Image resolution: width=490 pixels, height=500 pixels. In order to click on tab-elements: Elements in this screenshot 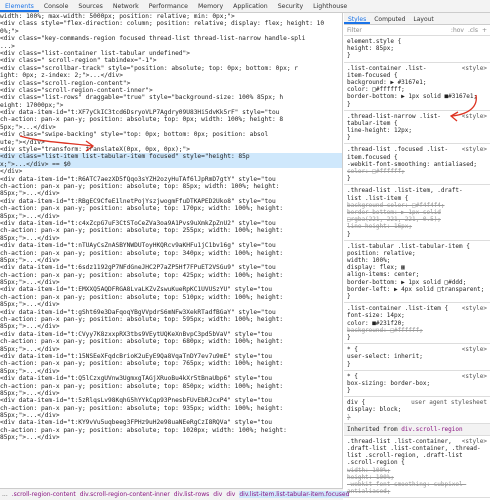, I will do `click(19, 6)`.